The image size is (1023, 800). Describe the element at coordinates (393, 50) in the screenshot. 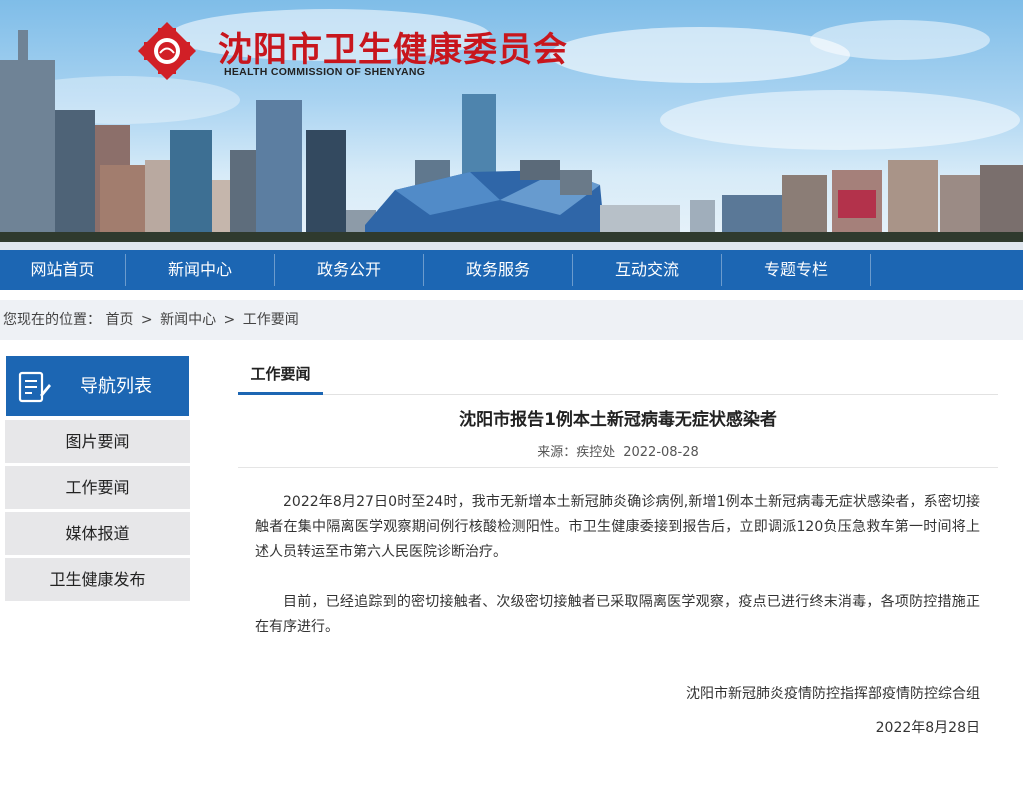

I see `site-title: 沈阳市卫生健康委员会` at that location.